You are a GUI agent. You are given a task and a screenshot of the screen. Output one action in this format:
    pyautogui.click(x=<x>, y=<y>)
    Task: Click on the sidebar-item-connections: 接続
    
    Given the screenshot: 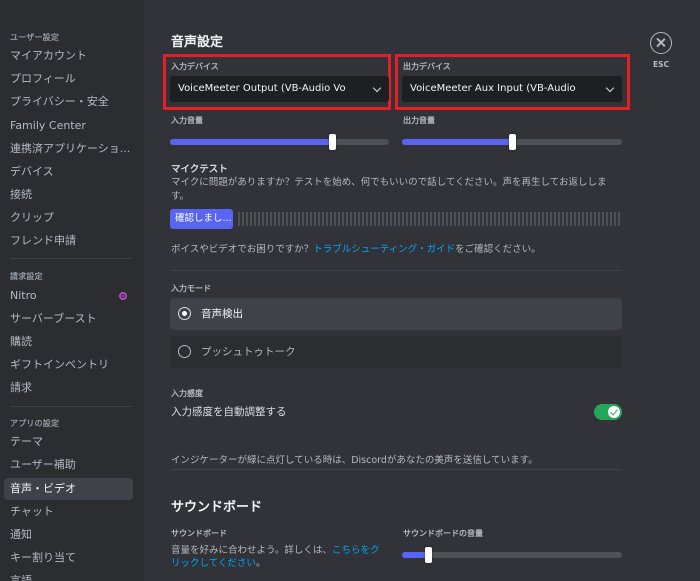 What is the action you would take?
    pyautogui.click(x=68, y=195)
    